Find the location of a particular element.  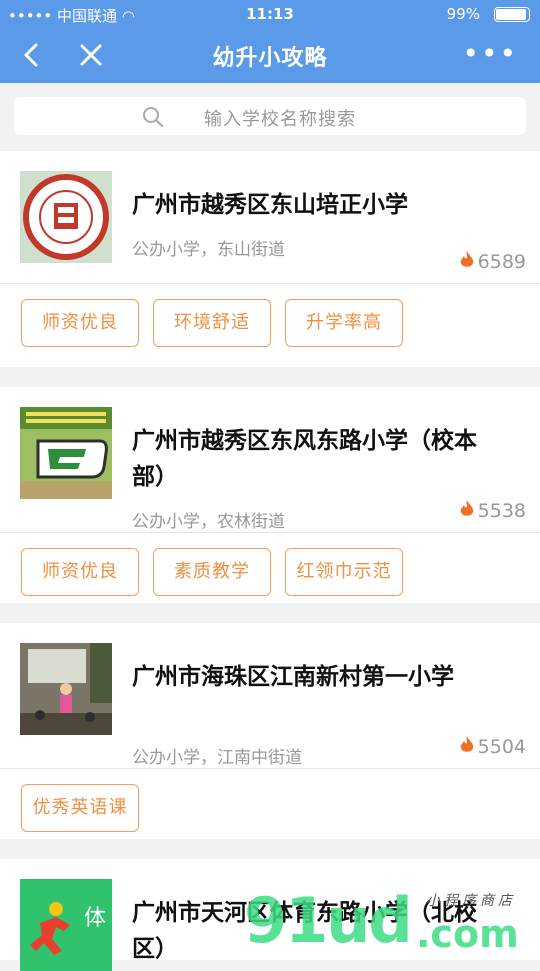

search-input: 输入学校名称搜索 is located at coordinates (270, 116).